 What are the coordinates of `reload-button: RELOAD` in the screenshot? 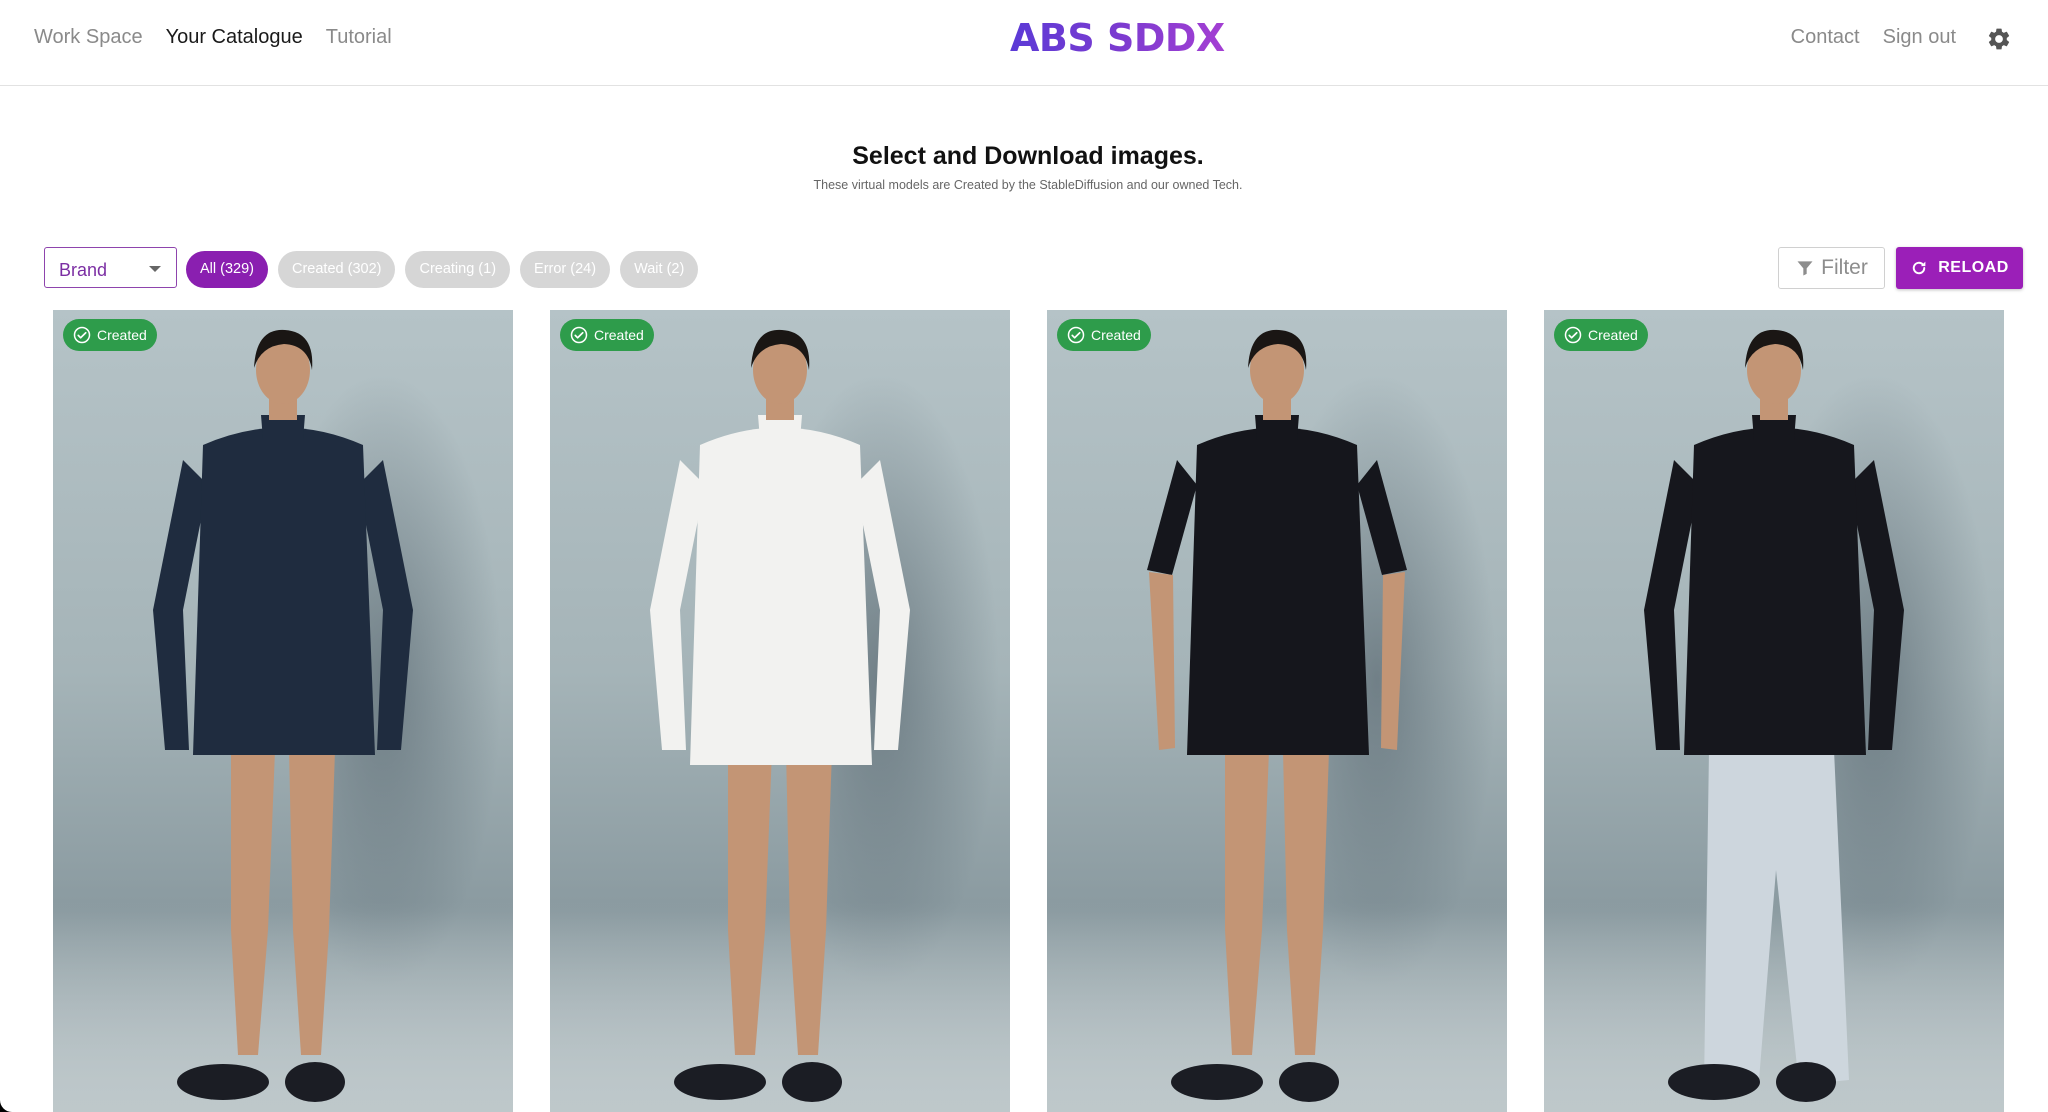 It's located at (1959, 268).